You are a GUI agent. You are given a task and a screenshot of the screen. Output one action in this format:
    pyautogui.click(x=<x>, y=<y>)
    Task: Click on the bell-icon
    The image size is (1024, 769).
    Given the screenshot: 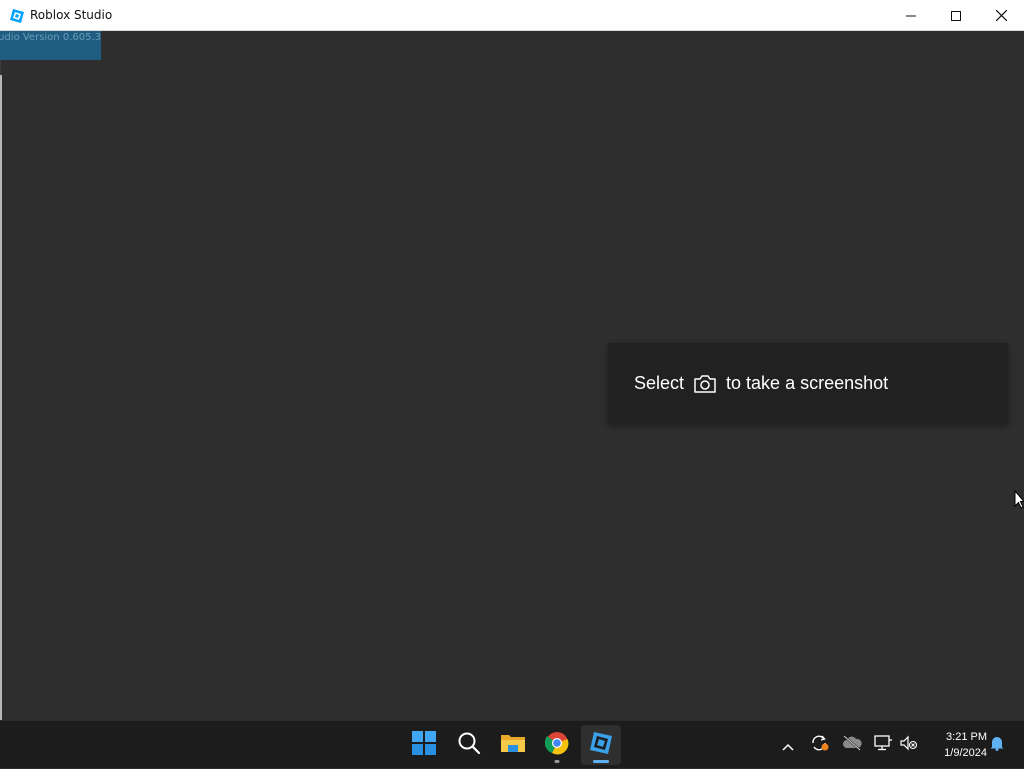 What is the action you would take?
    pyautogui.click(x=997, y=745)
    